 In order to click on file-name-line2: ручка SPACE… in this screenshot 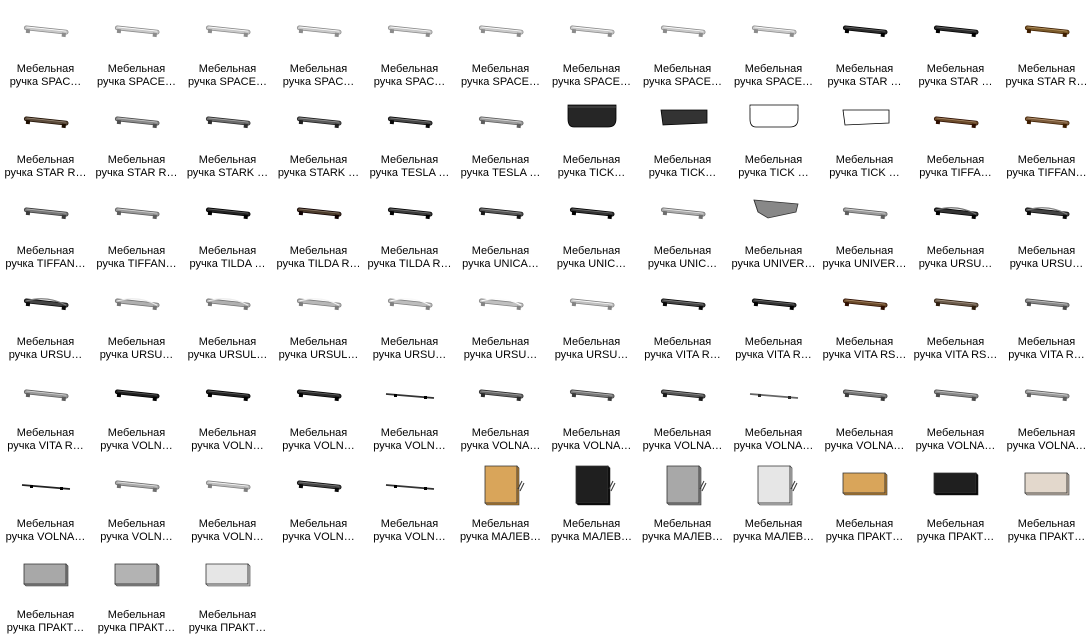, I will do `click(500, 82)`.